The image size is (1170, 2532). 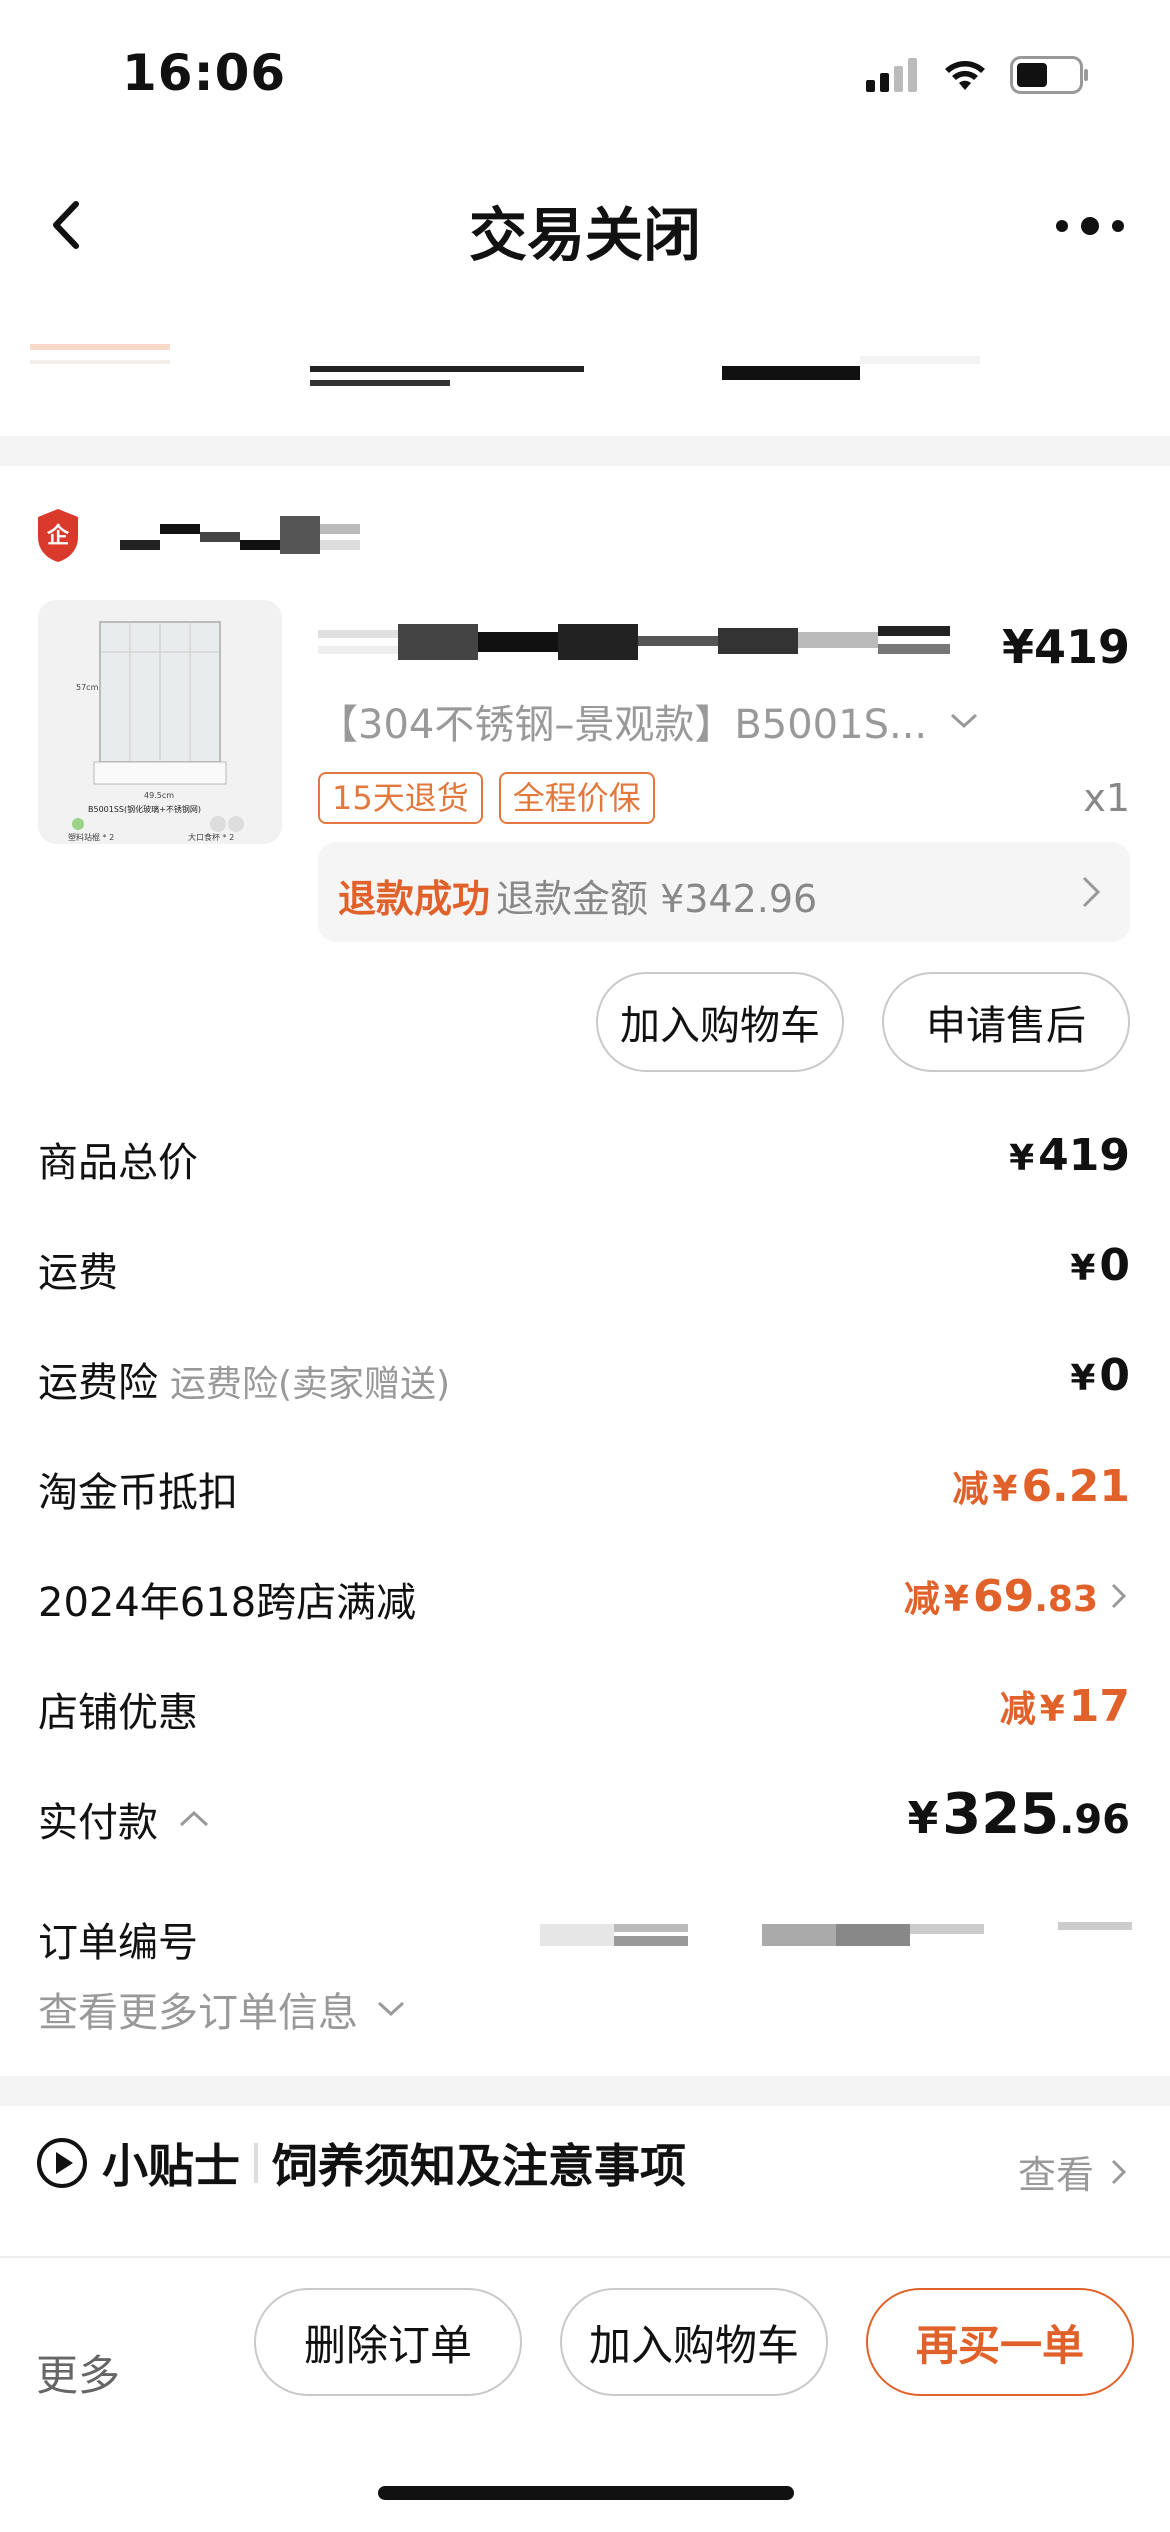 What do you see at coordinates (400, 798) in the screenshot?
I see `tag-return: 15天退货` at bounding box center [400, 798].